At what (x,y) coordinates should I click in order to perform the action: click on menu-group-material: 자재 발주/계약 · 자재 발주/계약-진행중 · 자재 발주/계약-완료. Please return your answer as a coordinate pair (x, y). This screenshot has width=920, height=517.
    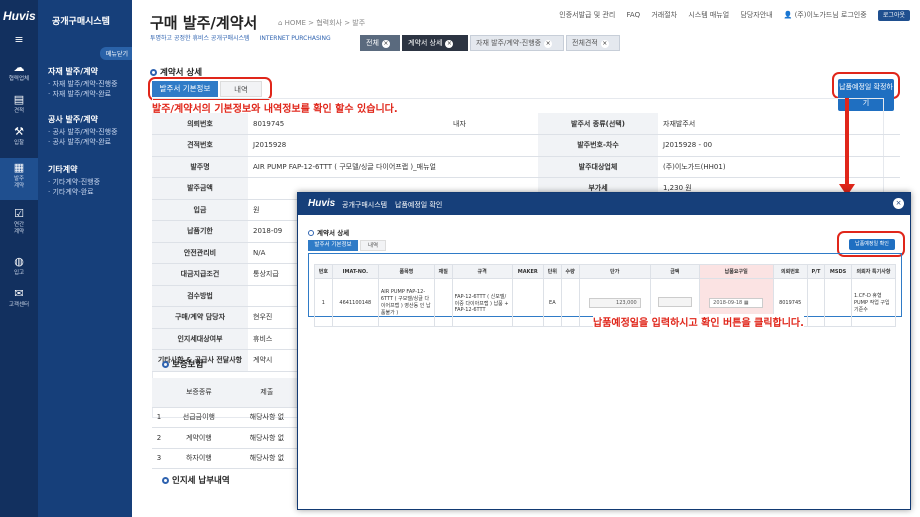
    Looking at the image, I should click on (83, 83).